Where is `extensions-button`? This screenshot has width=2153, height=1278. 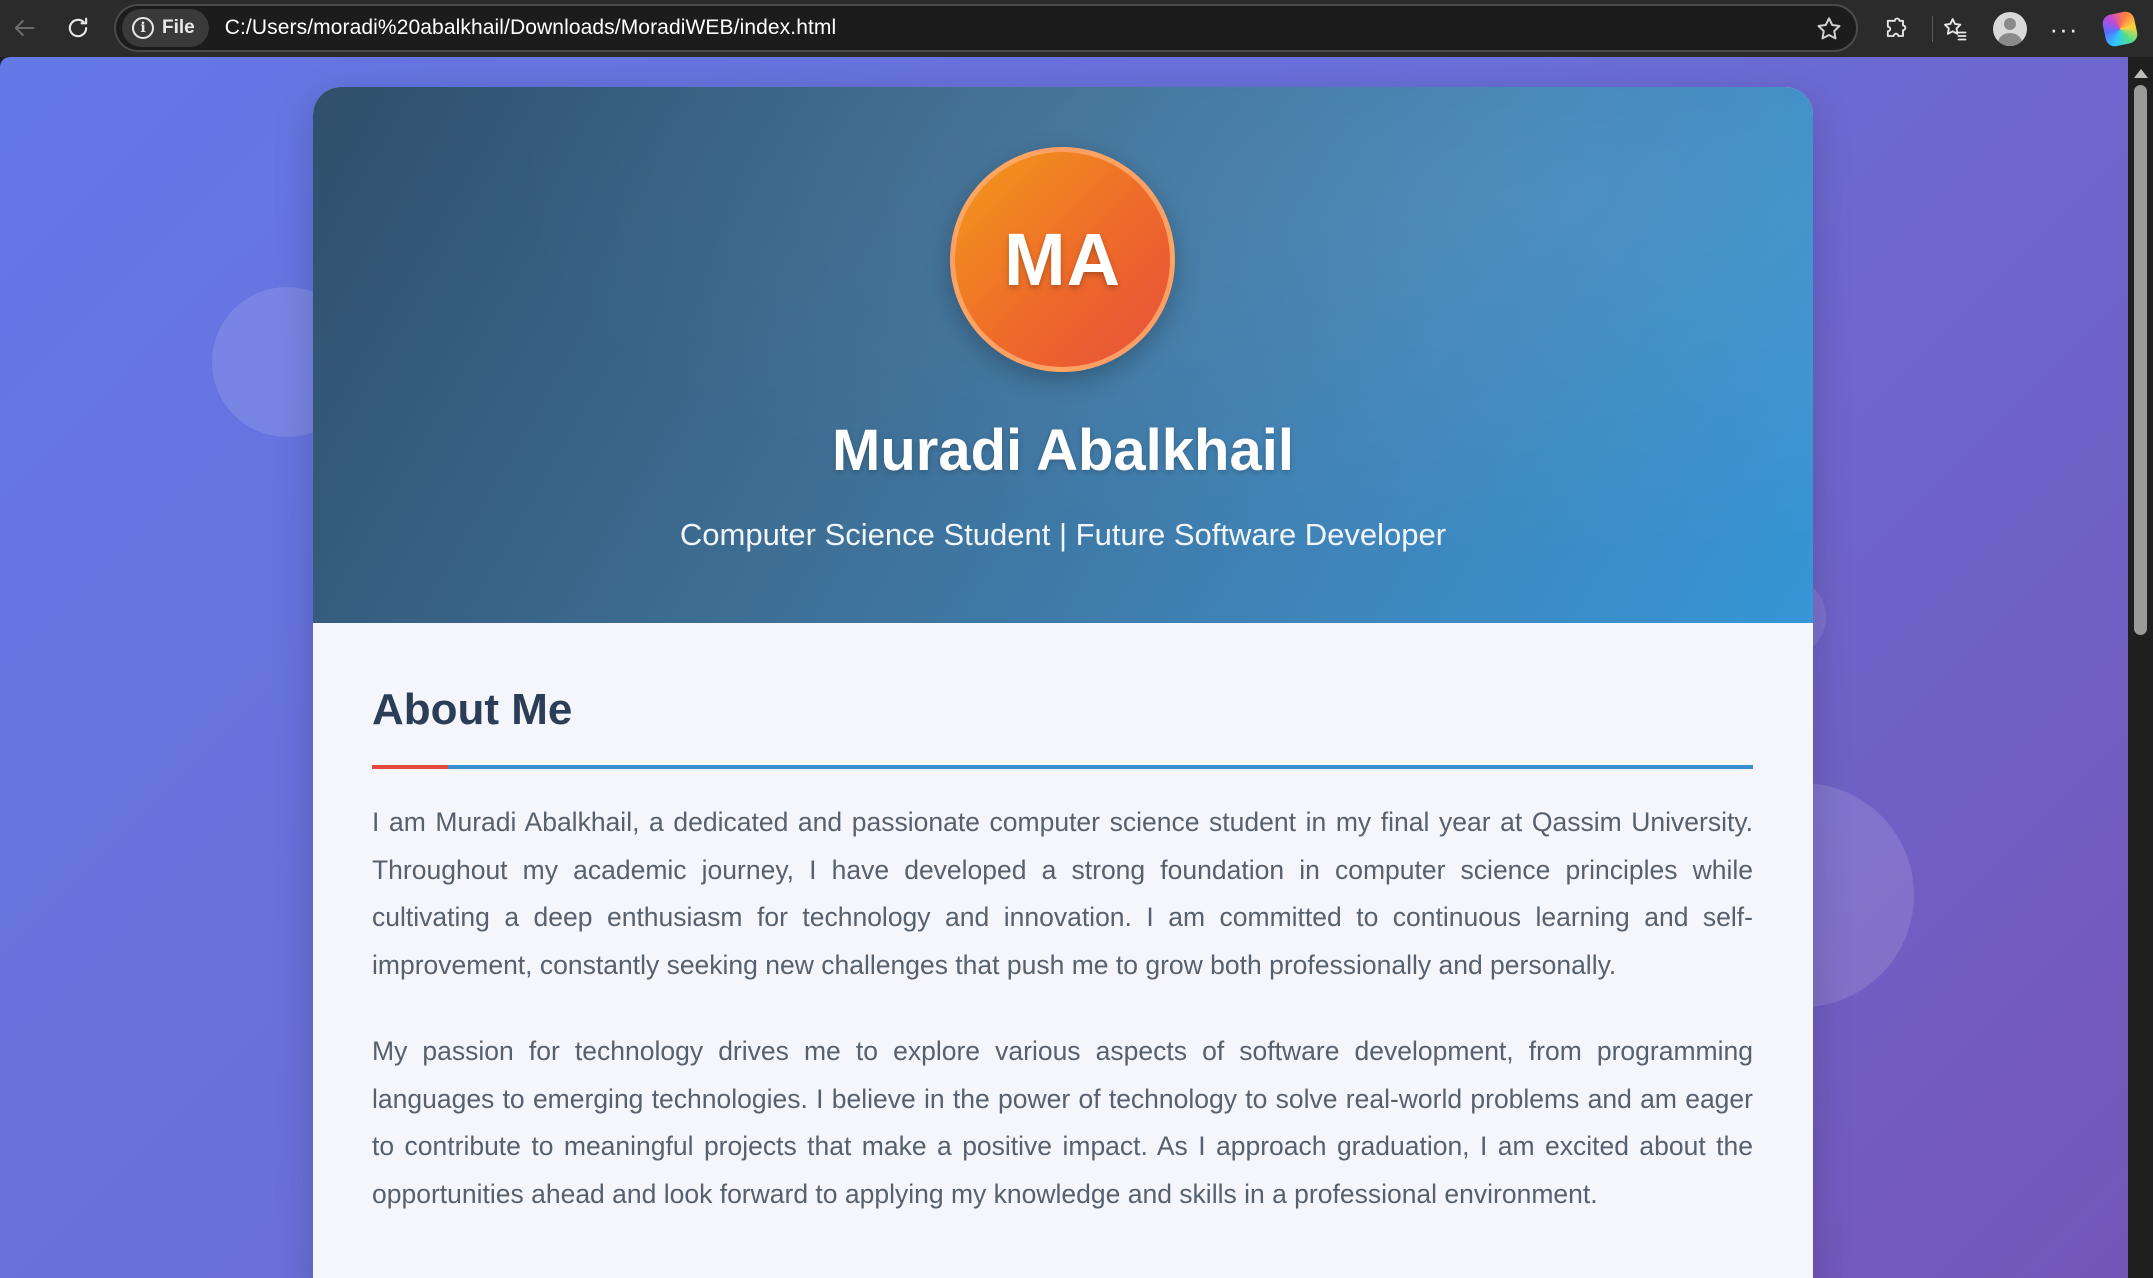 extensions-button is located at coordinates (1896, 29).